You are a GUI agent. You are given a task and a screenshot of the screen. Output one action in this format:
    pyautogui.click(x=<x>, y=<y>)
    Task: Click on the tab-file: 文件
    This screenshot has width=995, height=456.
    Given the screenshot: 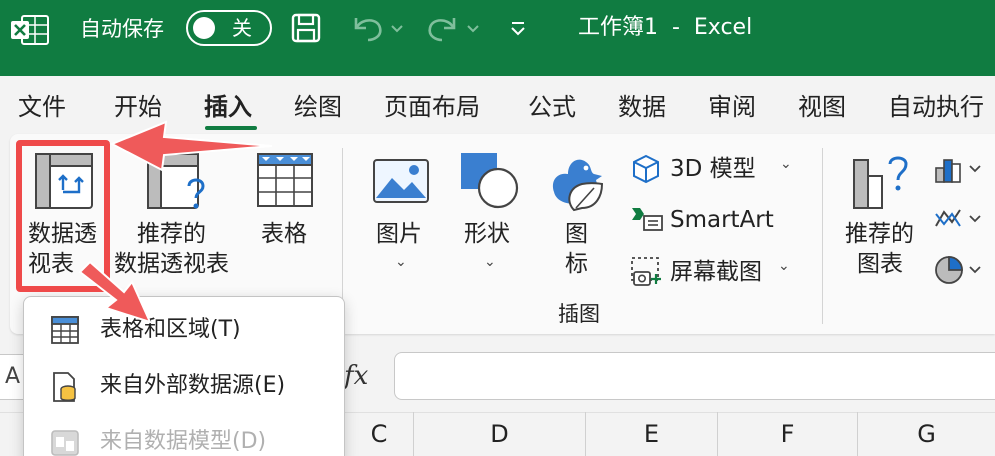 What is the action you would take?
    pyautogui.click(x=42, y=107)
    